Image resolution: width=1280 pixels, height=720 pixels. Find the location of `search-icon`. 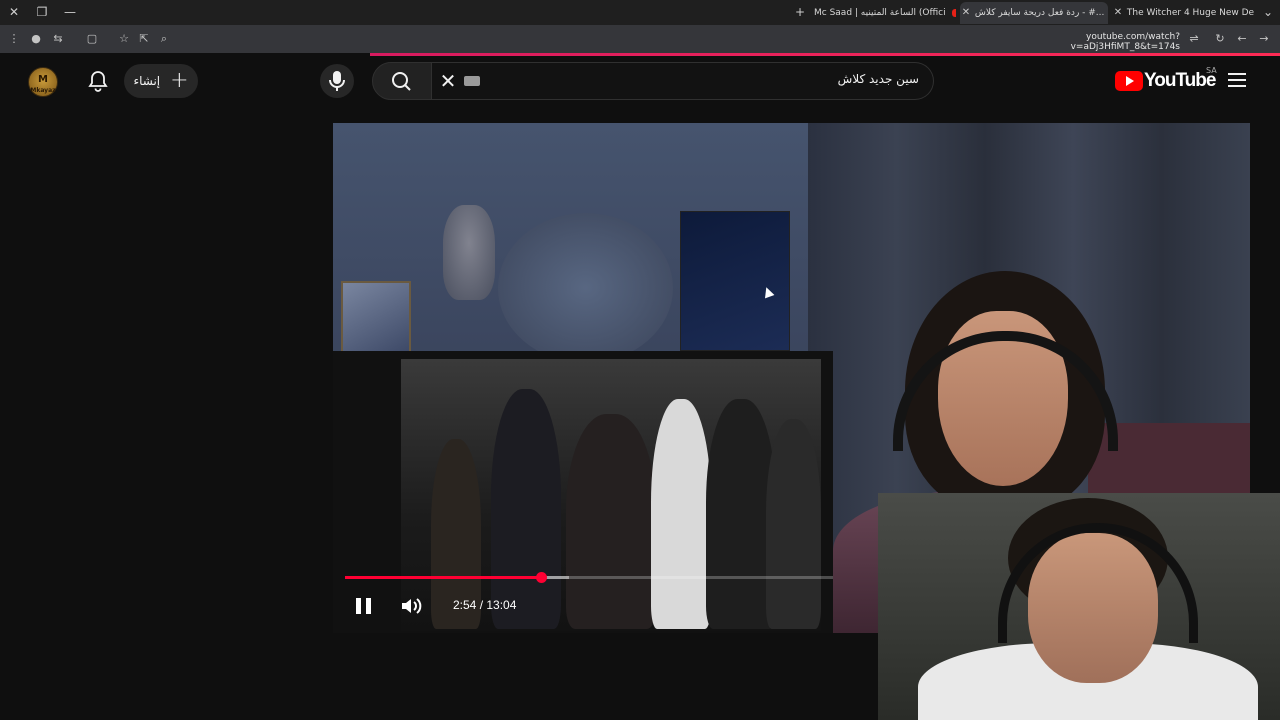

search-icon is located at coordinates (401, 81).